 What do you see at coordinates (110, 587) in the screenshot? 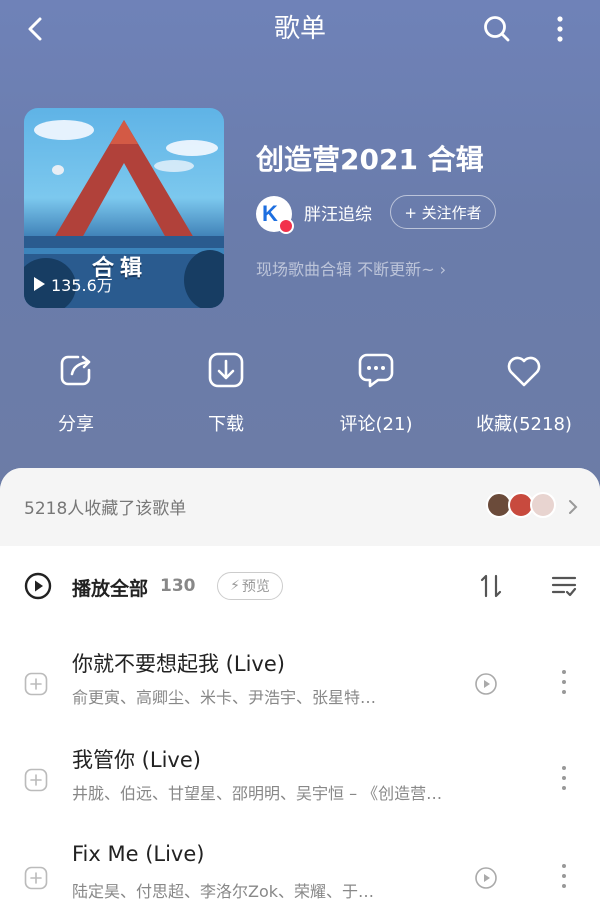
I see `play-all-button: 播放全部` at bounding box center [110, 587].